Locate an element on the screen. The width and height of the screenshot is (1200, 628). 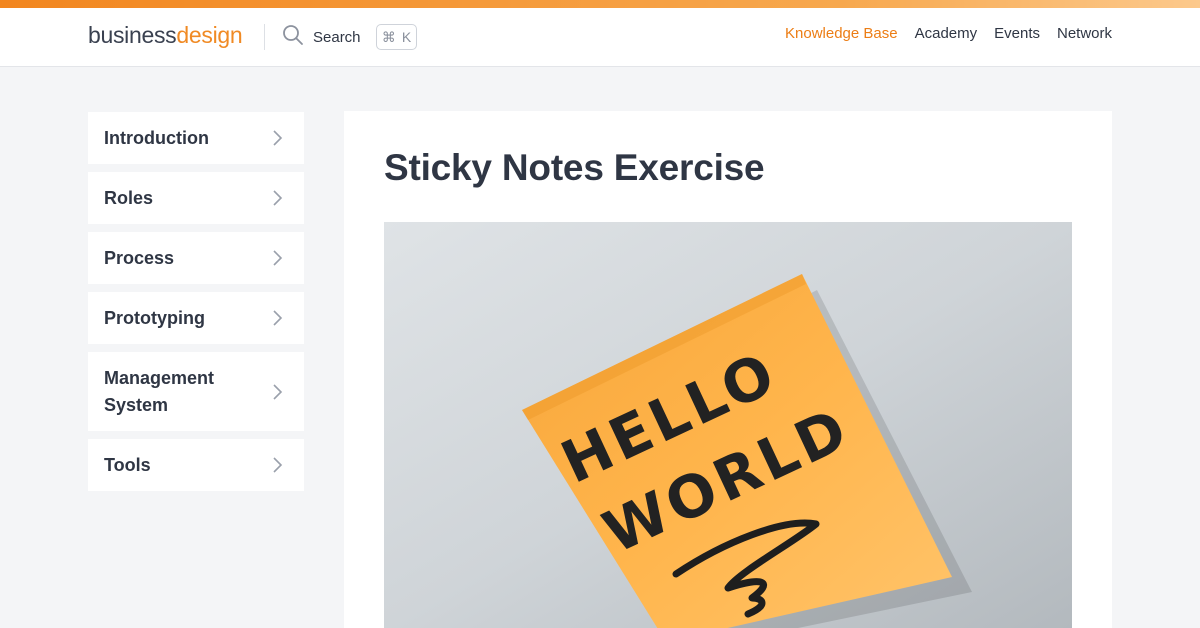
sidebar-item-process: Process is located at coordinates (196, 258).